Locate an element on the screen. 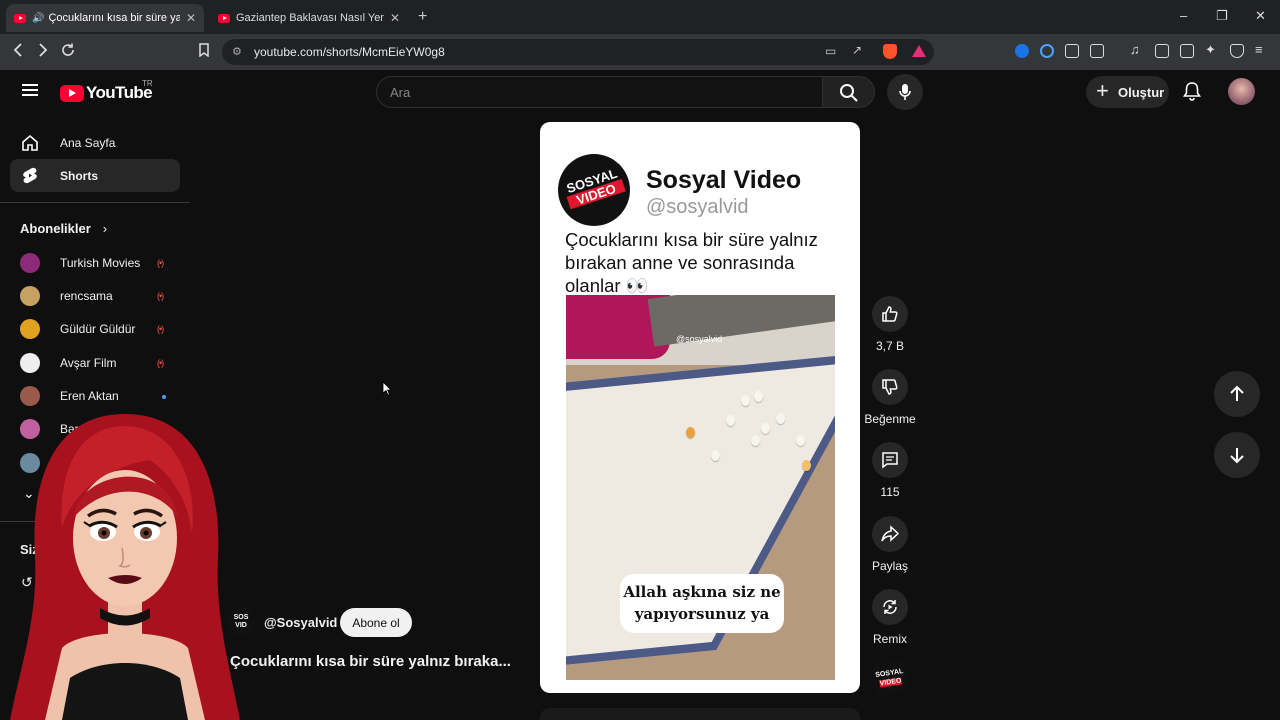 Image resolution: width=1280 pixels, height=720 pixels. speaker-icon: 🔊 is located at coordinates (38, 18).